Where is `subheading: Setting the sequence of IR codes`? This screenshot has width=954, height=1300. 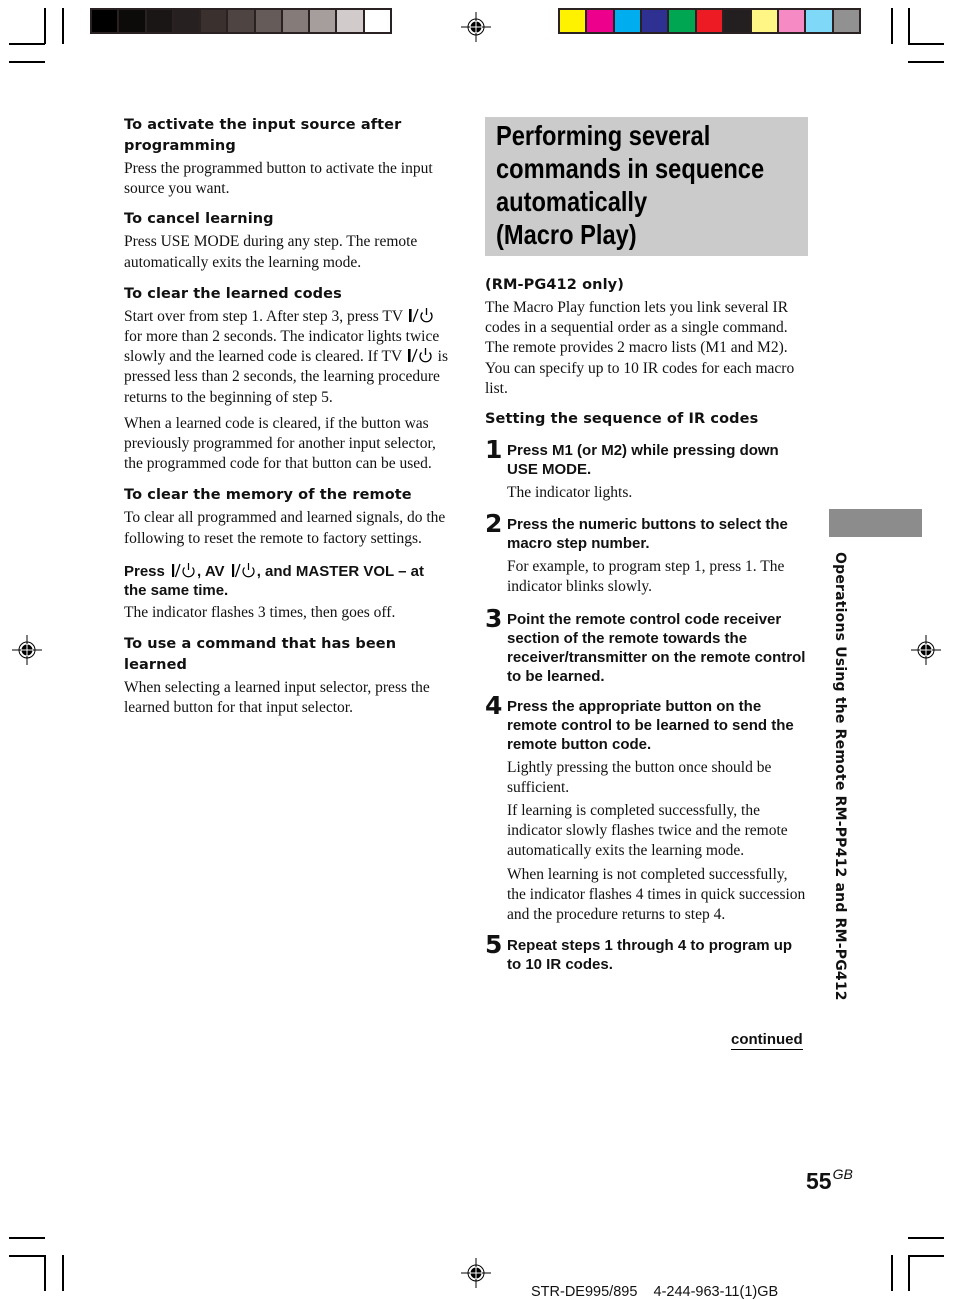 subheading: Setting the sequence of IR codes is located at coordinates (622, 419).